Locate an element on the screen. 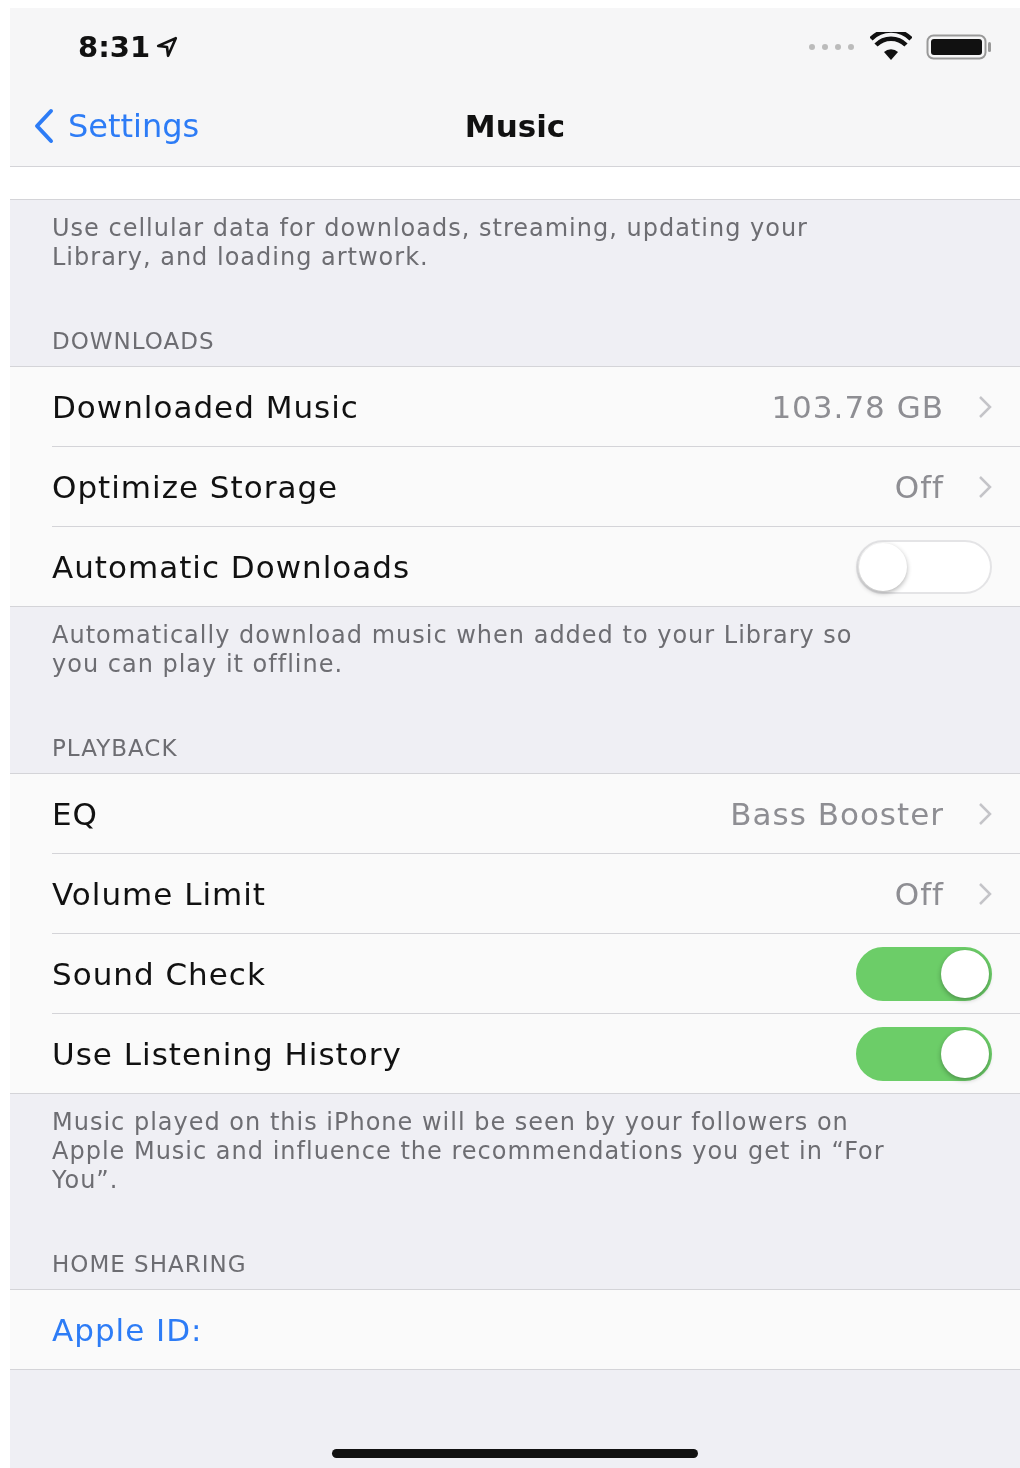 Image resolution: width=1020 pixels, height=1468 pixels. row-value: 103.78 GB is located at coordinates (857, 406).